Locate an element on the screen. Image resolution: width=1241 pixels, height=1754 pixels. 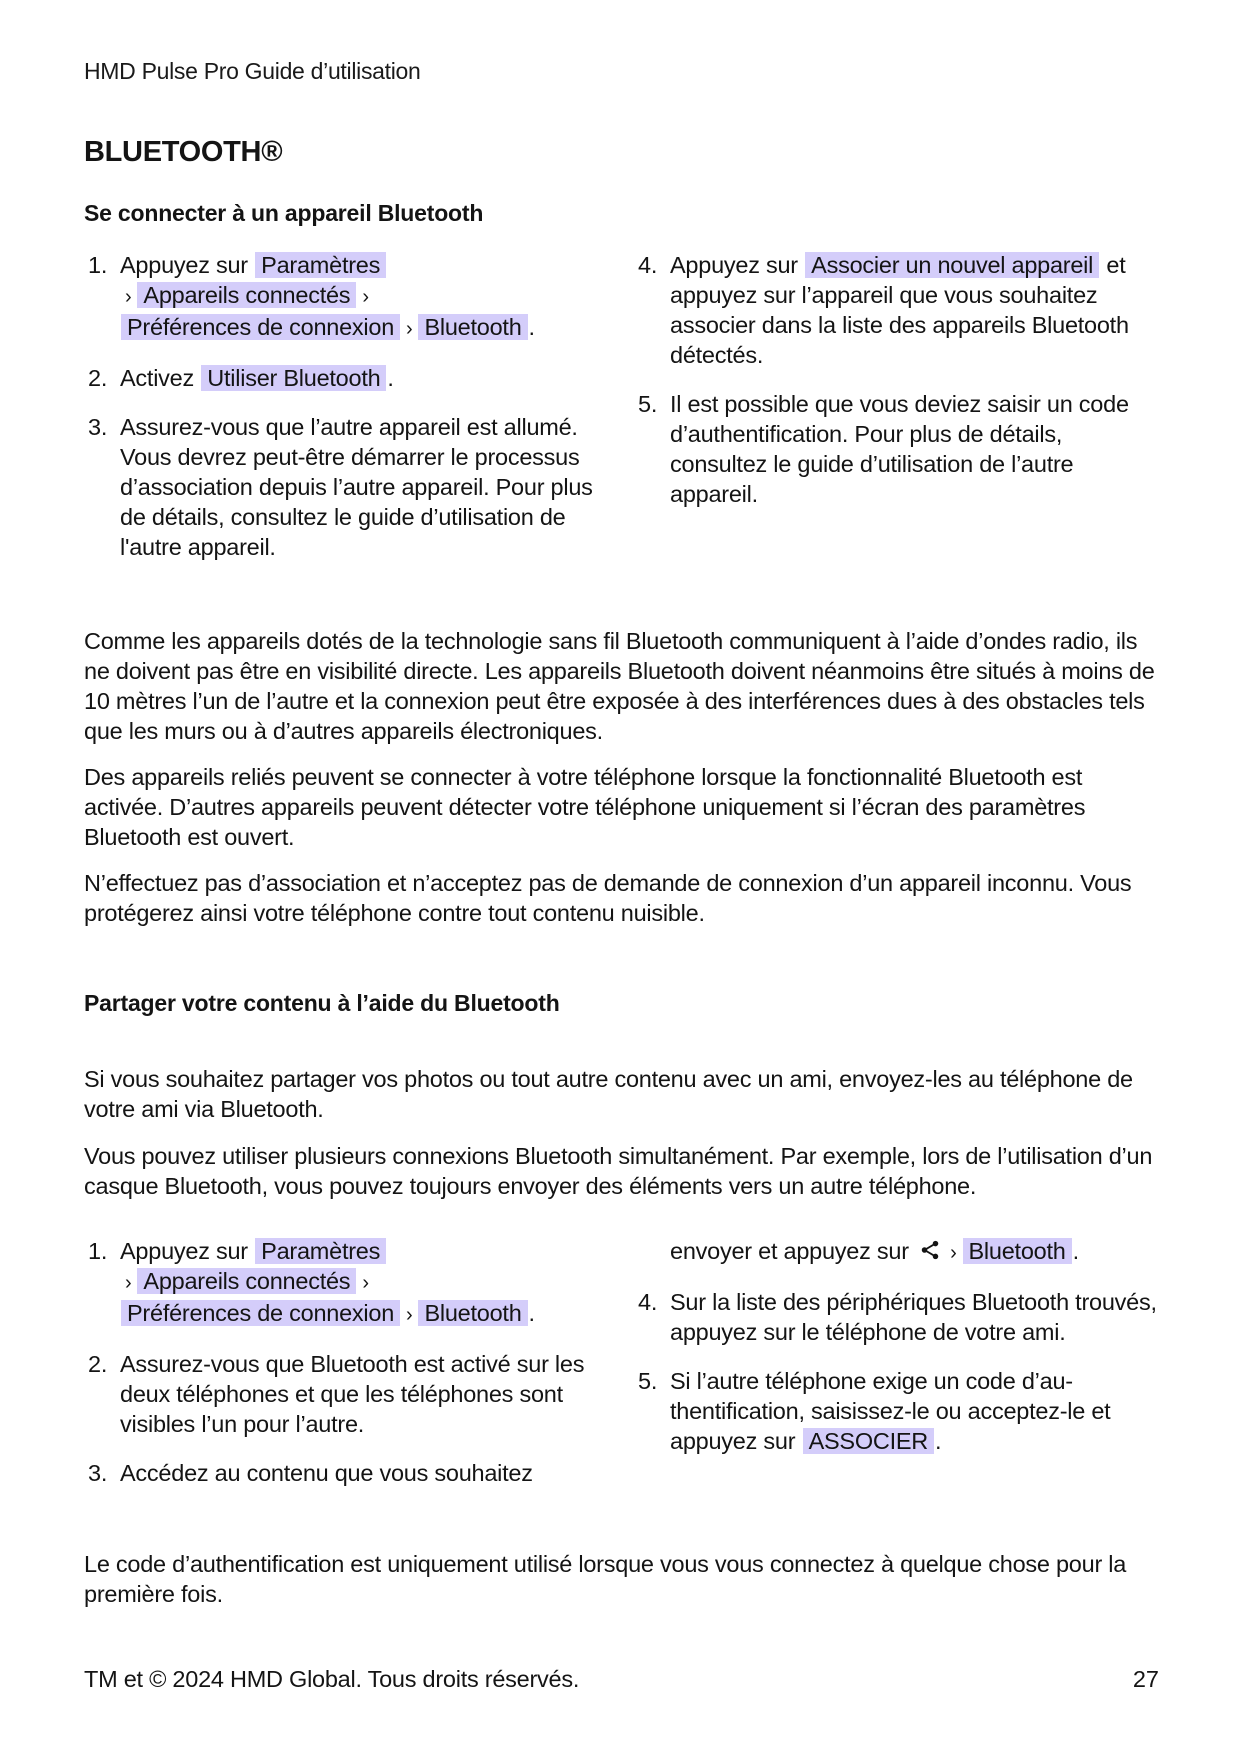
menu-path-use-bluetooth: Utiliser Bluetooth is located at coordinates (294, 378).